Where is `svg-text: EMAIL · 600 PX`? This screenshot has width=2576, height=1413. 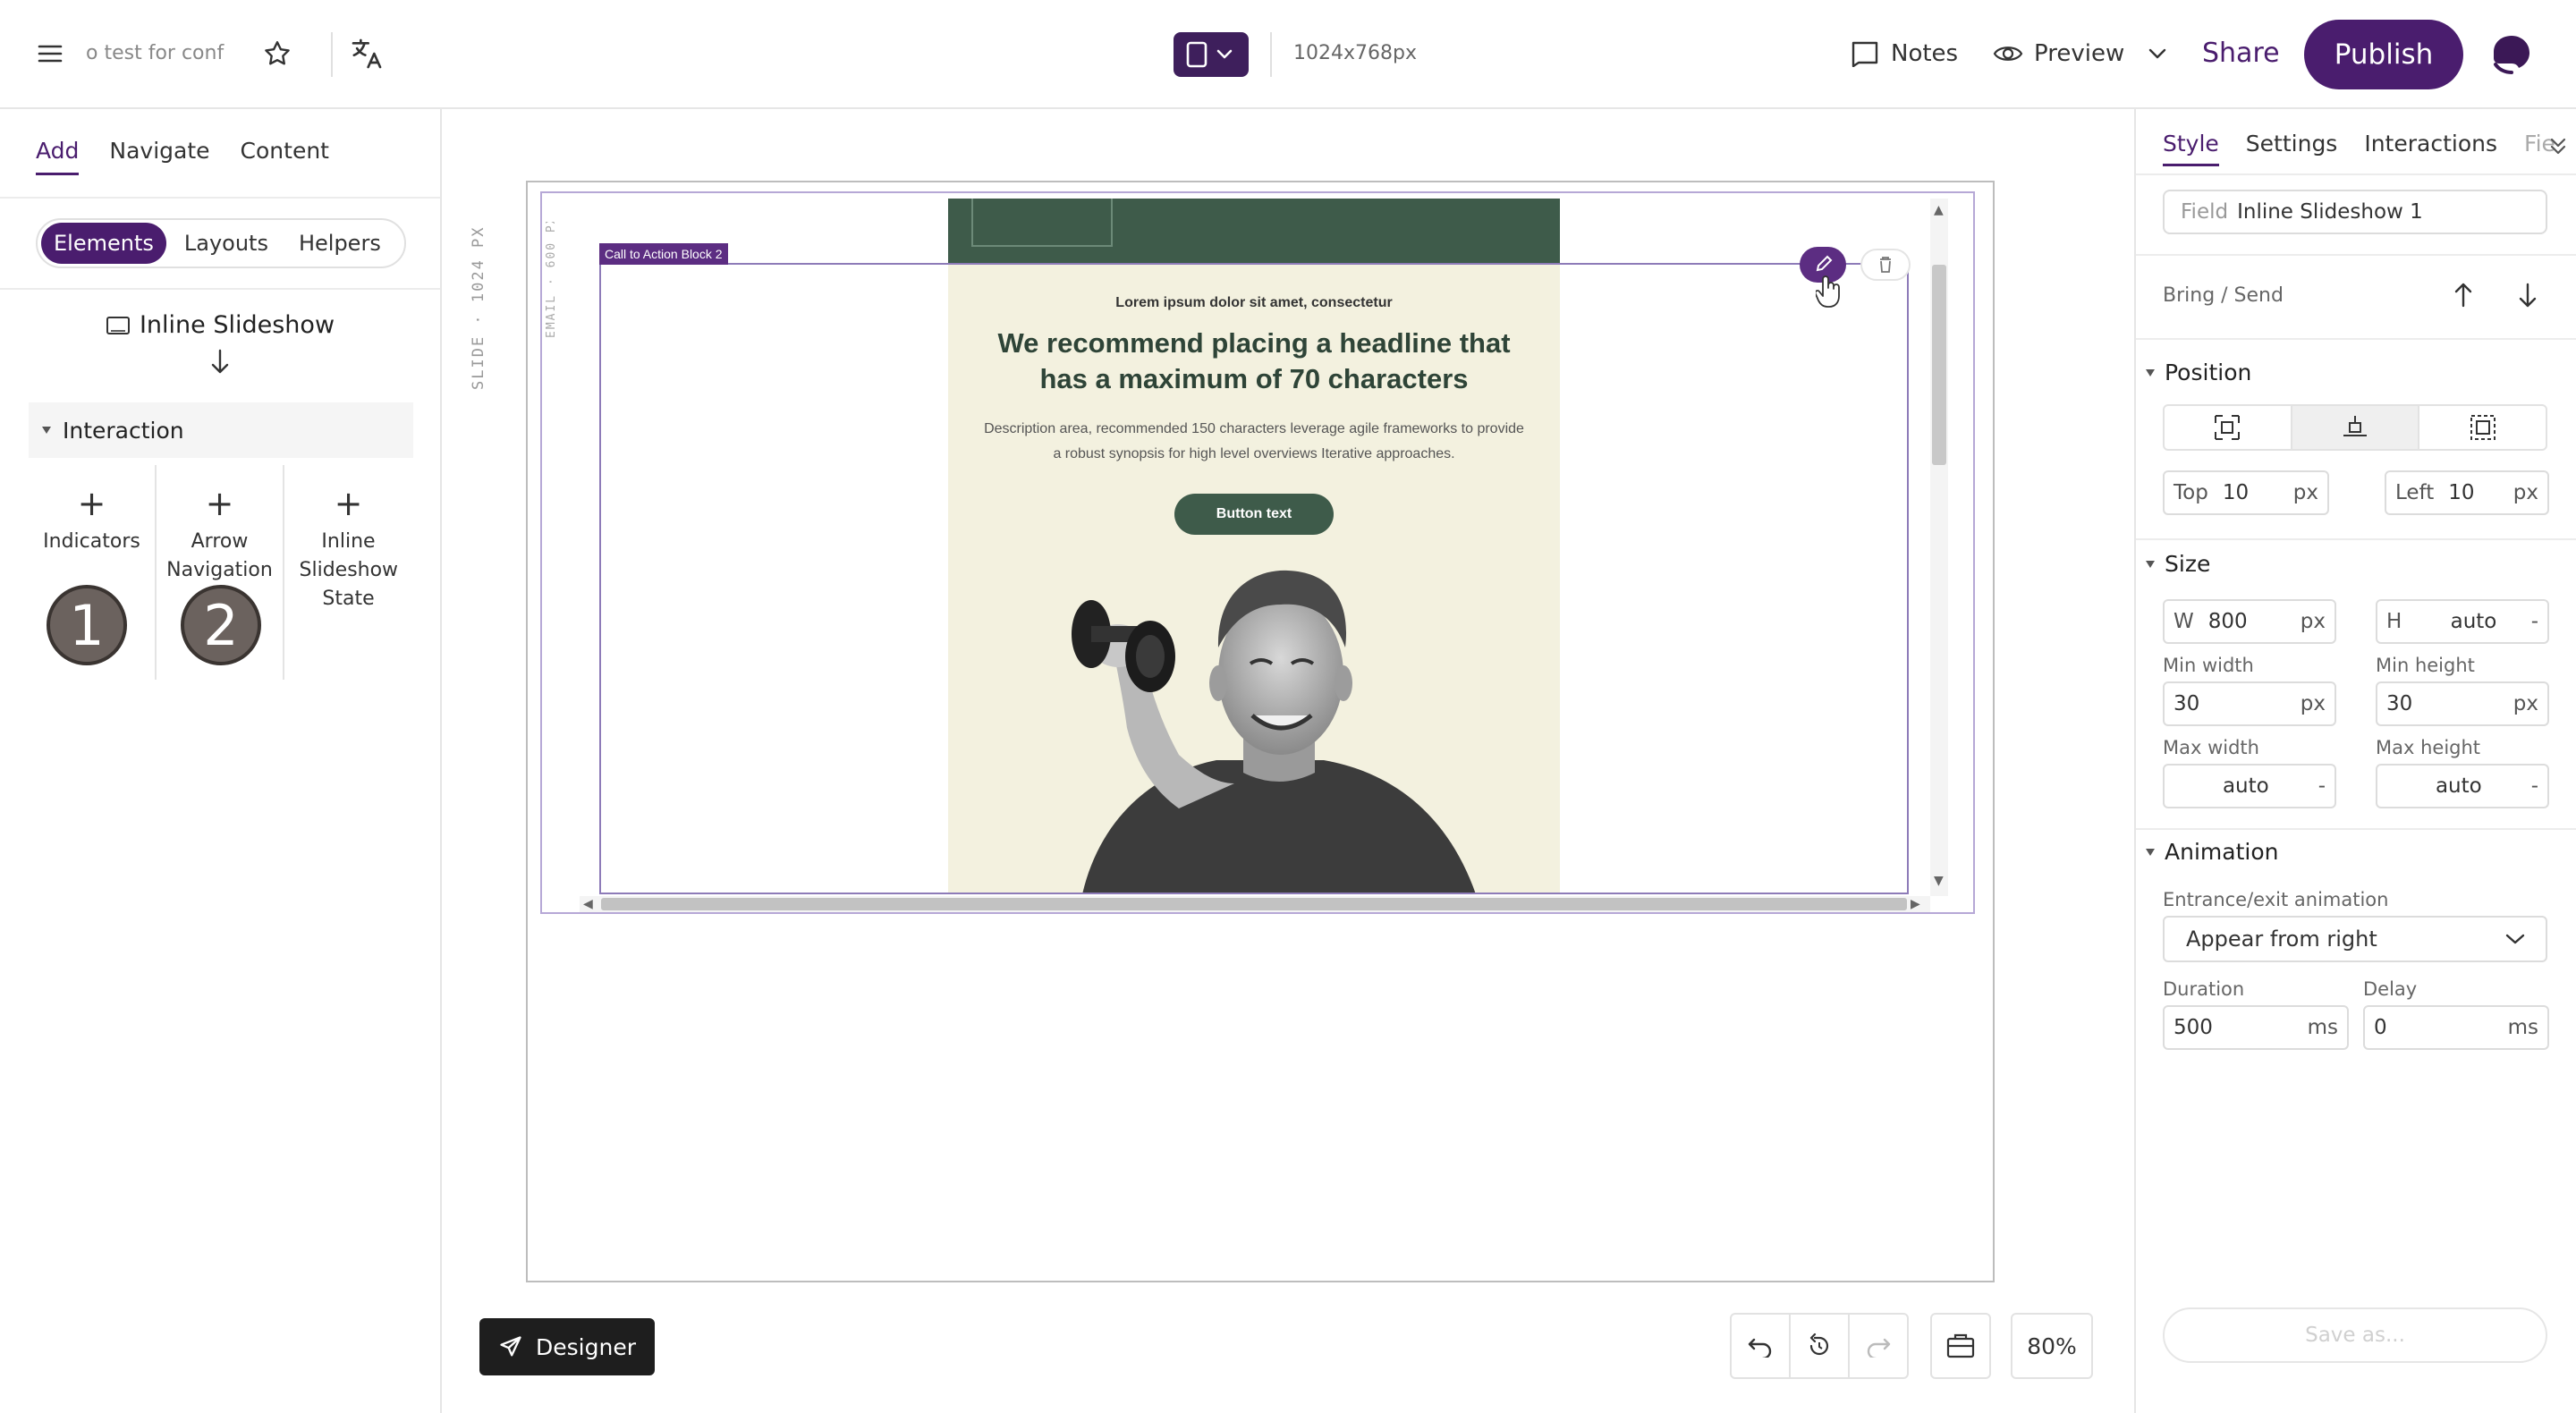 svg-text: EMAIL · 600 PX is located at coordinates (551, 280).